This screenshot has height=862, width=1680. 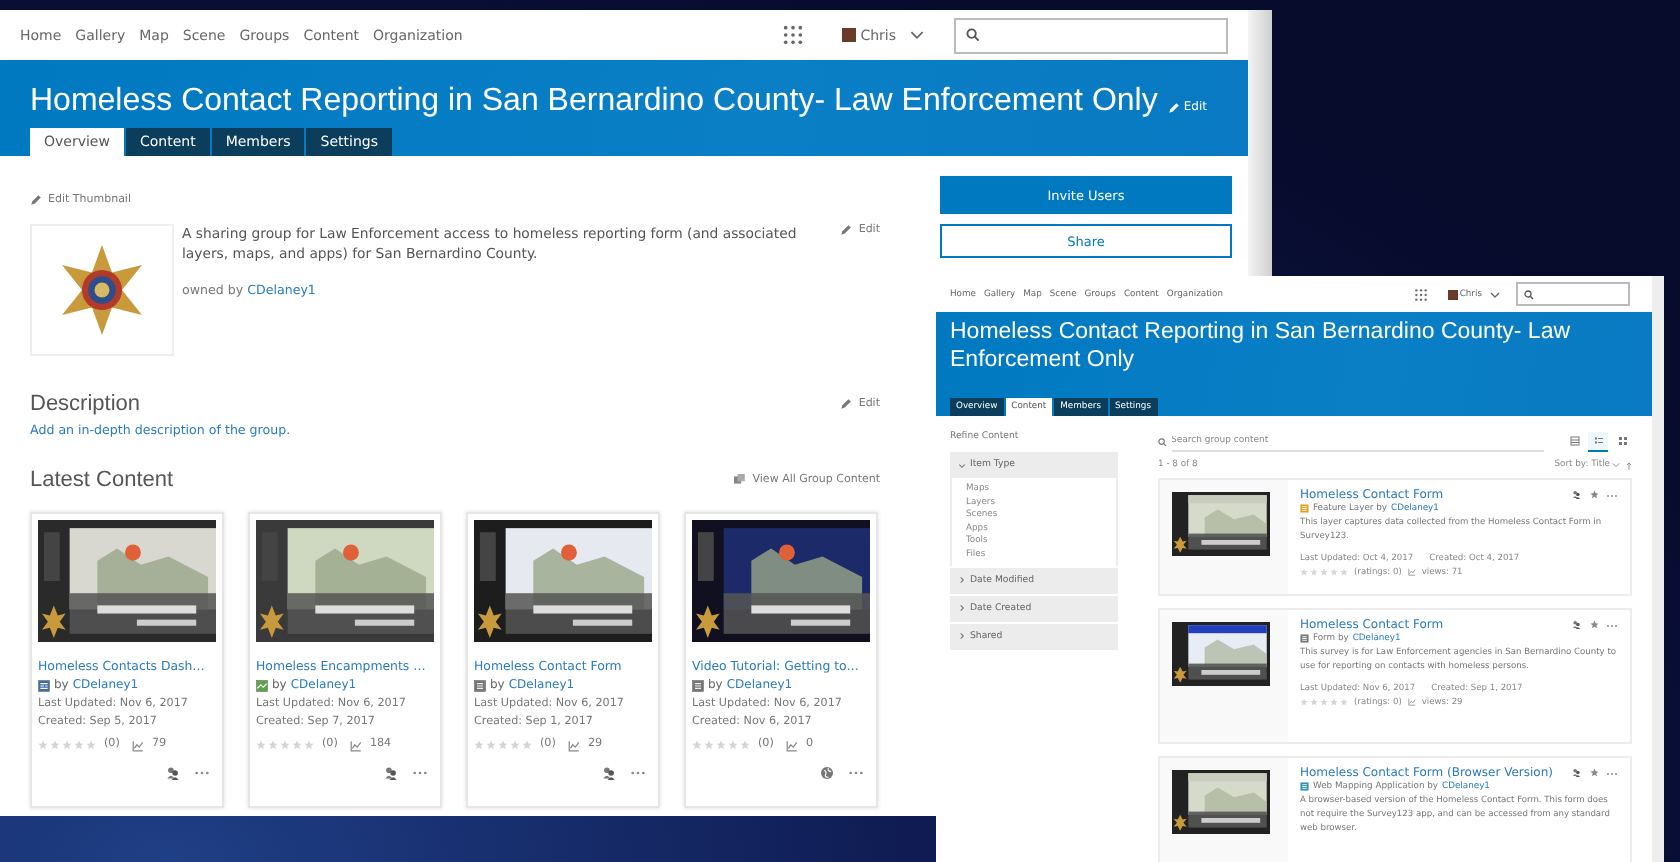 I want to click on stack-icon, so click(x=740, y=480).